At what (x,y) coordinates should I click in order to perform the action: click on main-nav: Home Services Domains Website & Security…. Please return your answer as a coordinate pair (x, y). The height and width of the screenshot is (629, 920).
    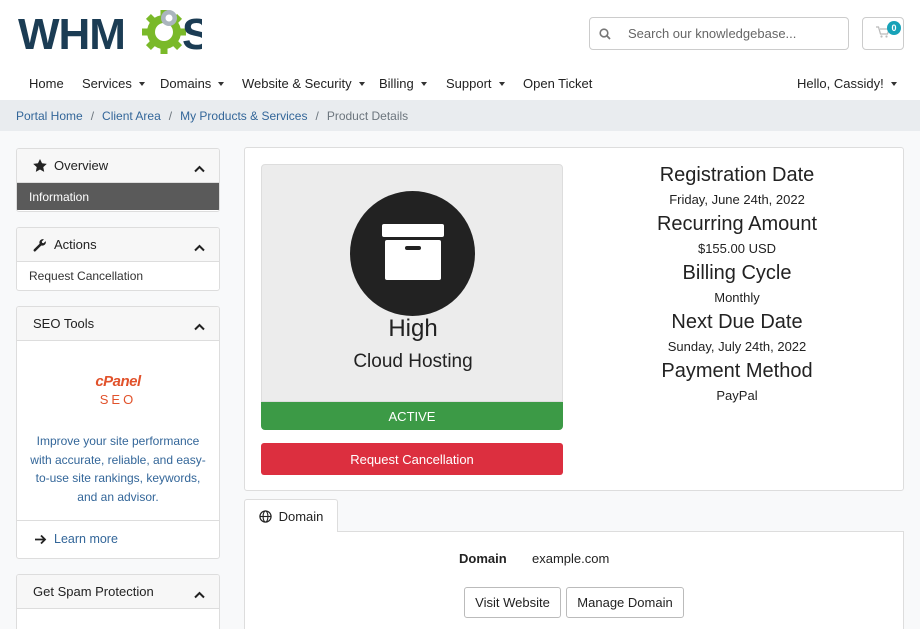
    Looking at the image, I should click on (460, 84).